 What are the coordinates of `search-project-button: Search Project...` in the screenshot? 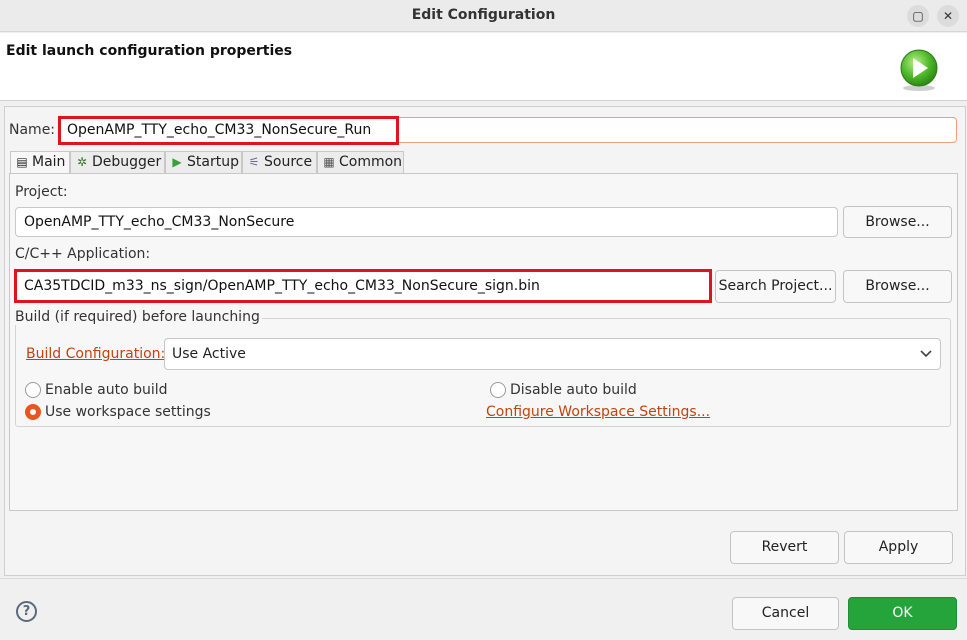 It's located at (775, 286).